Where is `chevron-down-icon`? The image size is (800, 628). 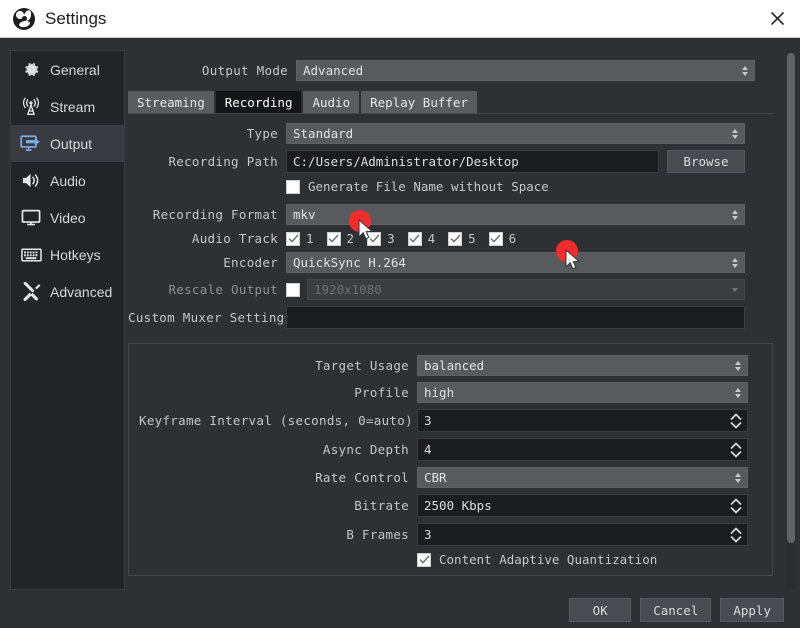 chevron-down-icon is located at coordinates (735, 289).